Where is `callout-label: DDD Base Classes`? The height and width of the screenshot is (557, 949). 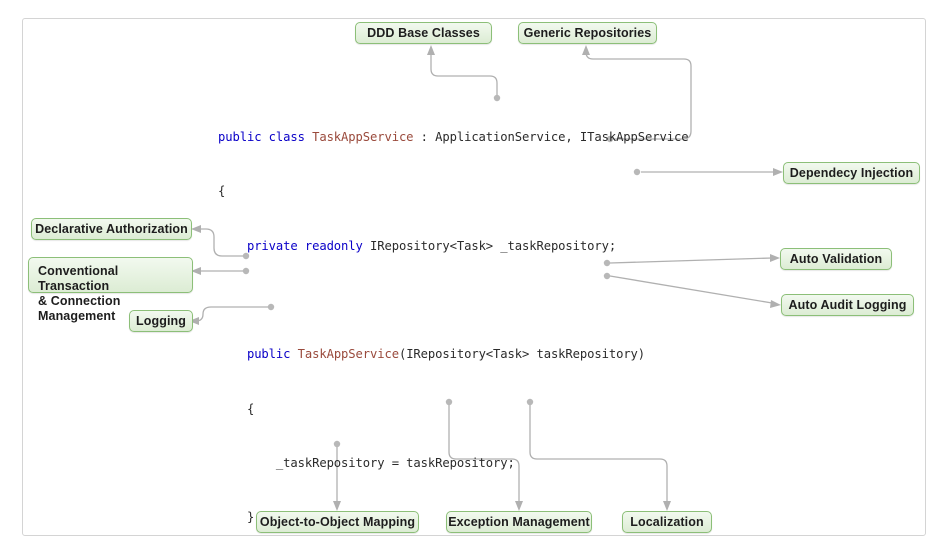 callout-label: DDD Base Classes is located at coordinates (423, 33).